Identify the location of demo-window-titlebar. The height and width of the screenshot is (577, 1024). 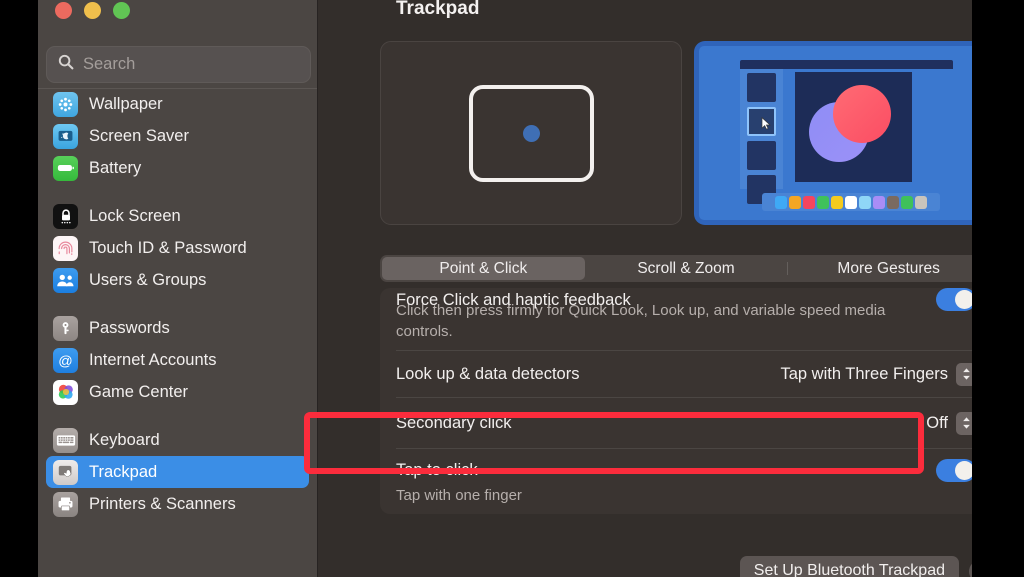
(846, 64).